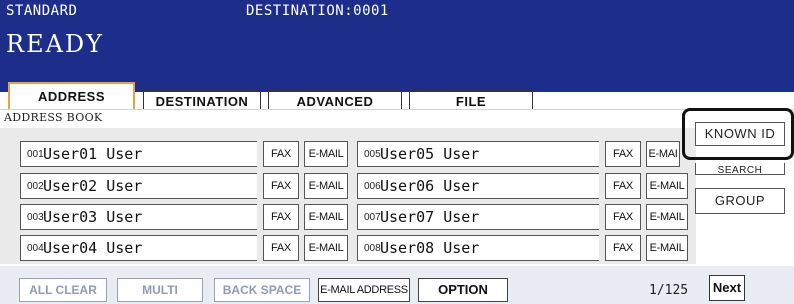 This screenshot has height=304, width=794. I want to click on address-entry: 006 User06 User, so click(478, 186).